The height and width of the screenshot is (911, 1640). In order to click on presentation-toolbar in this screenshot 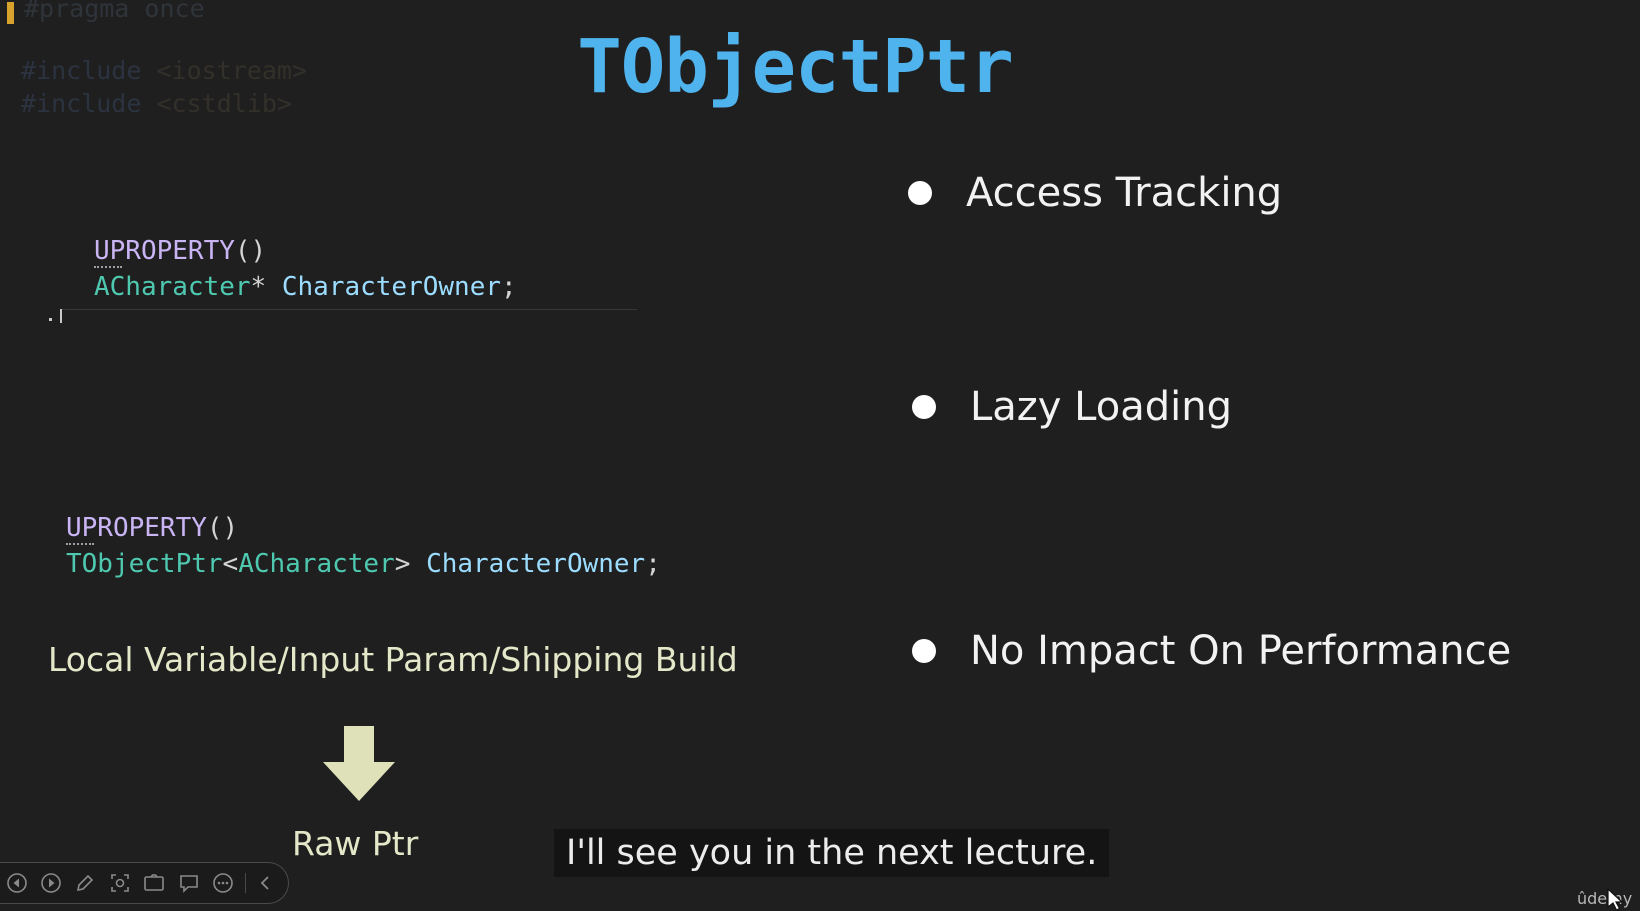, I will do `click(144, 883)`.